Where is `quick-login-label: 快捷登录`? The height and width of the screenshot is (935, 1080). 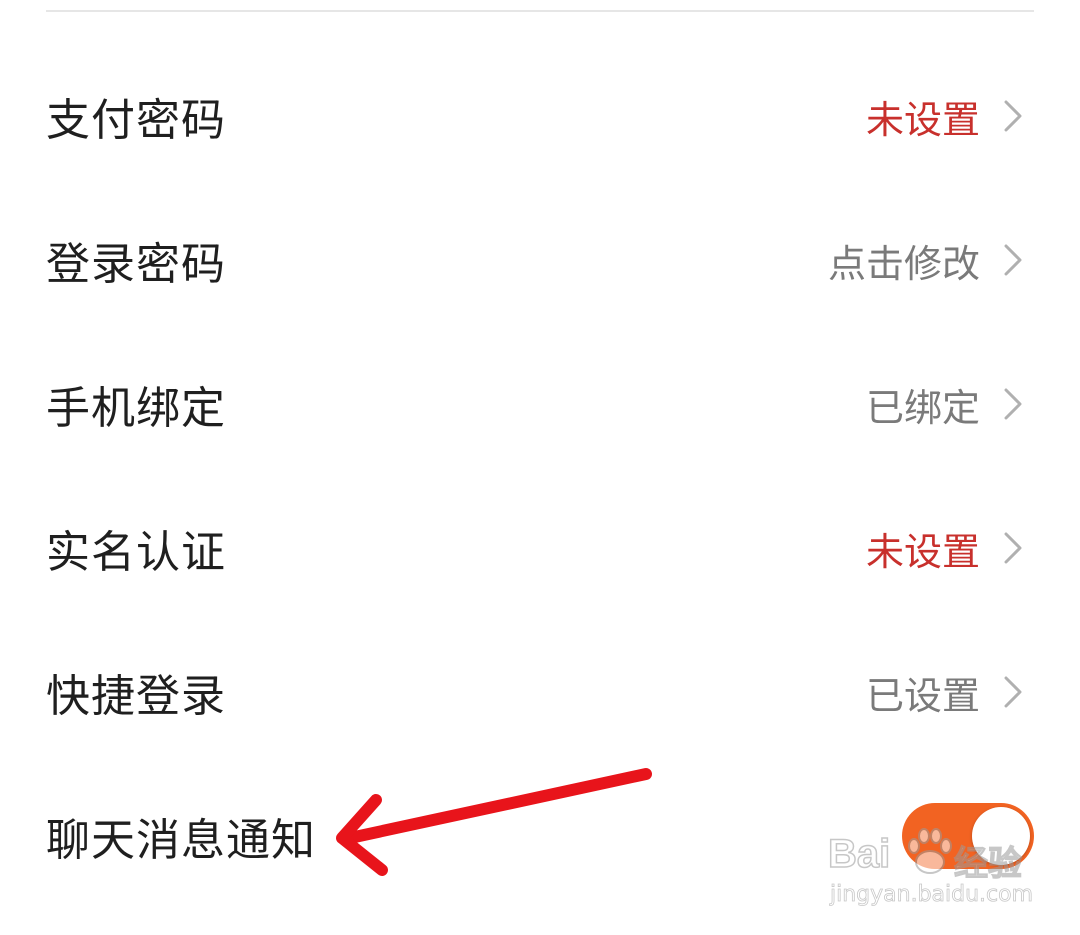 quick-login-label: 快捷登录 is located at coordinates (136, 696).